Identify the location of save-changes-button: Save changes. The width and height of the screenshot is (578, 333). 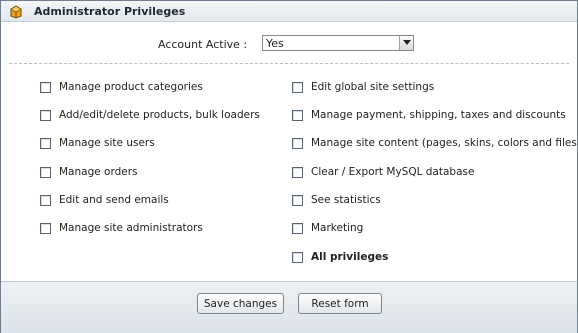
(240, 303).